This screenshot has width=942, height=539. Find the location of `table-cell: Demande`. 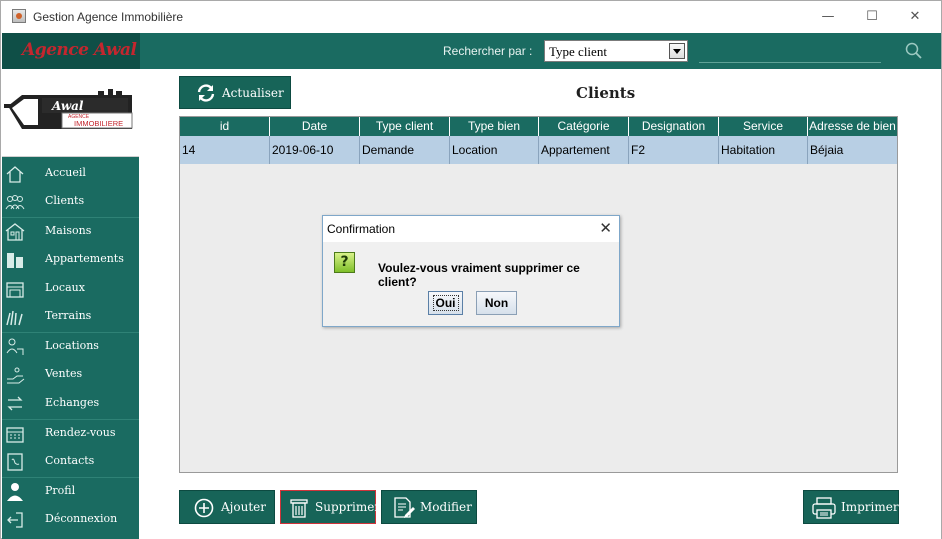

table-cell: Demande is located at coordinates (405, 150).